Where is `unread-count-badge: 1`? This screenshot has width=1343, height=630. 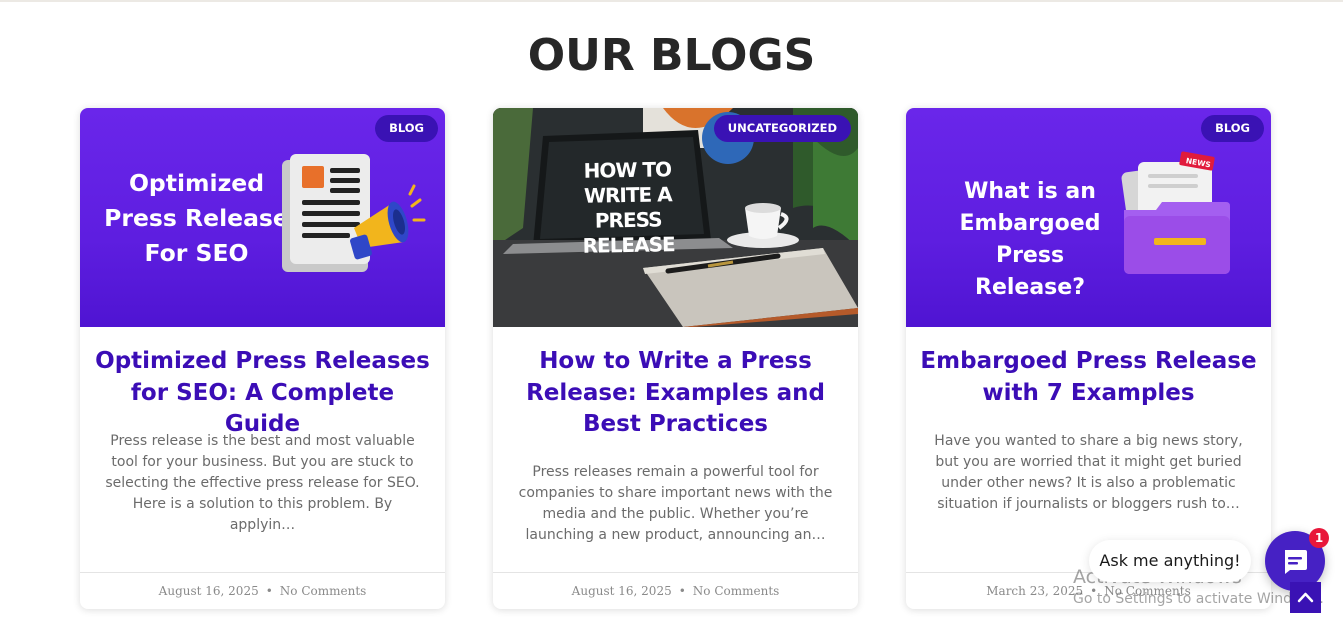 unread-count-badge: 1 is located at coordinates (1319, 538).